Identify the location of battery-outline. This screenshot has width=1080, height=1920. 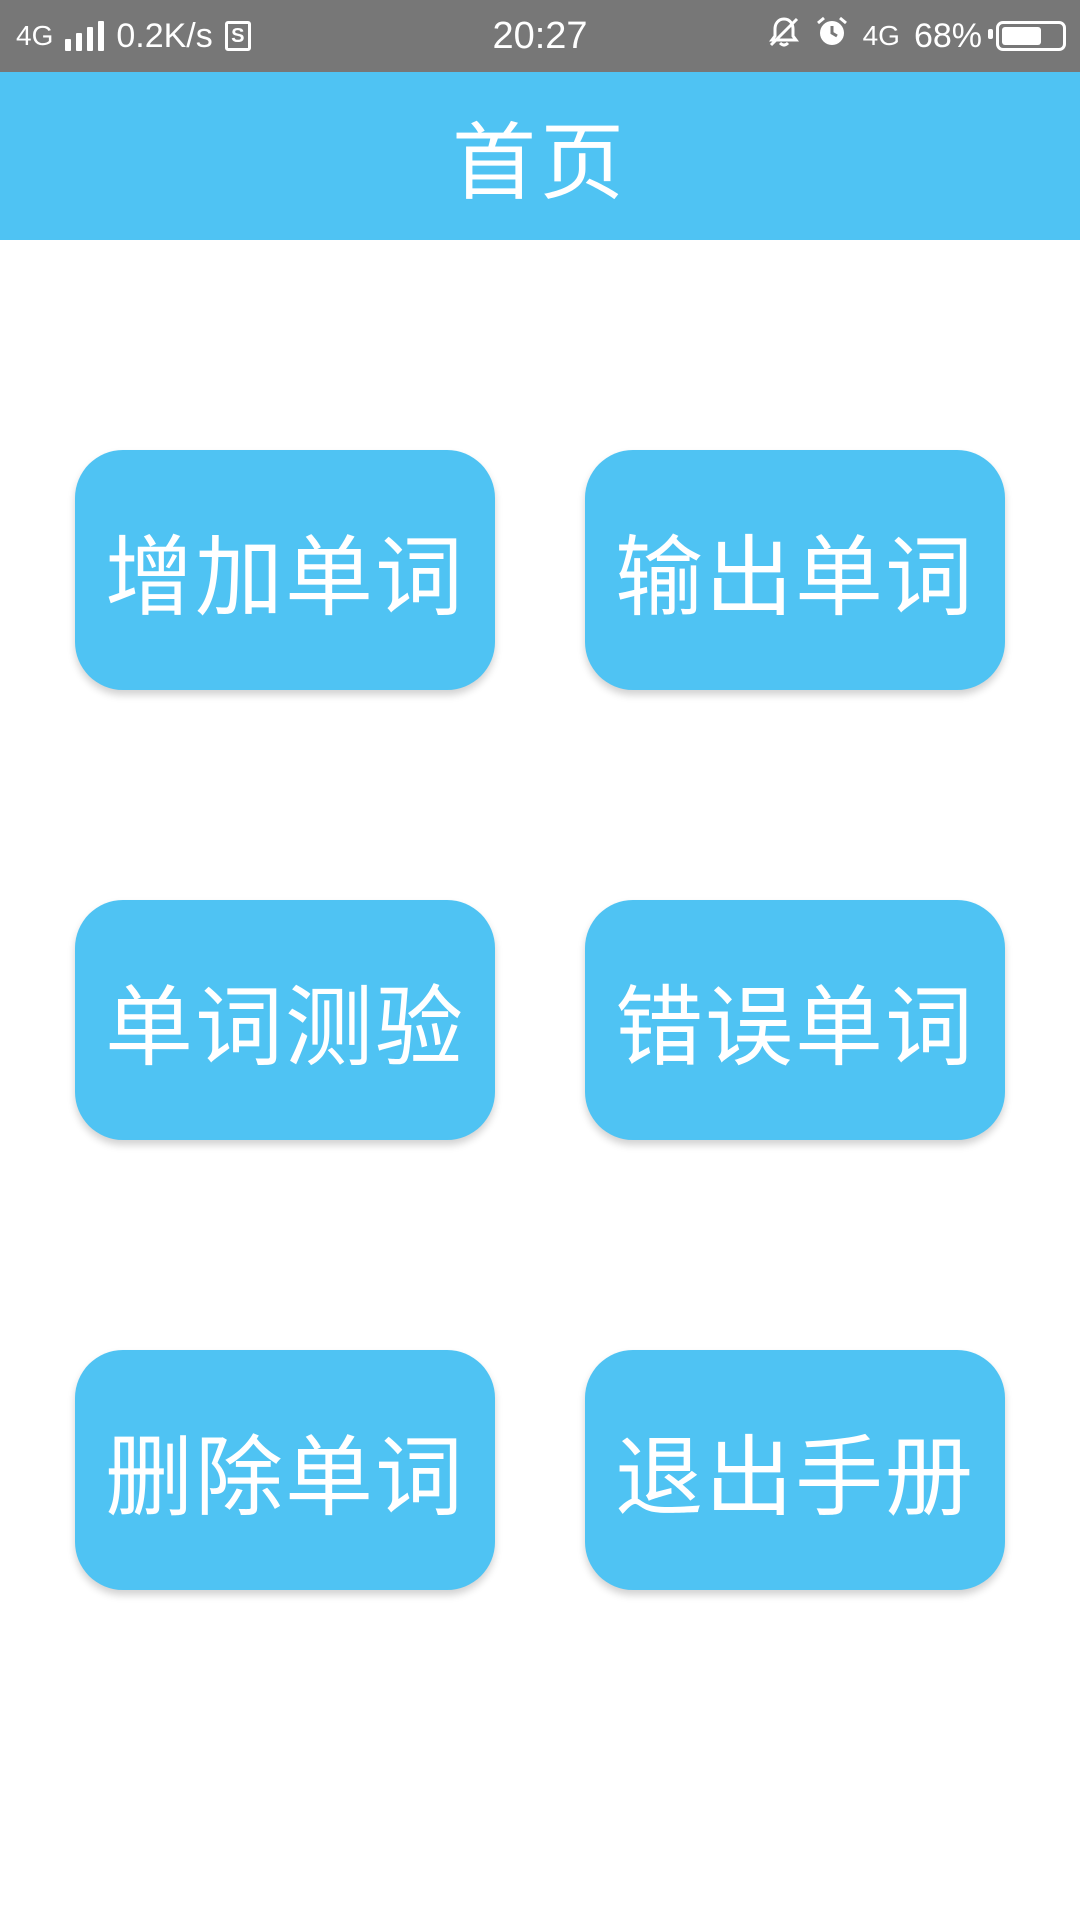
(1031, 36).